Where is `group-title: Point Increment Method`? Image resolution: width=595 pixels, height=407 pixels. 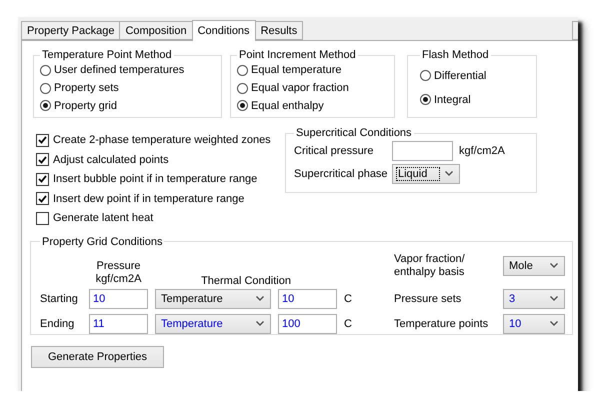 group-title: Point Increment Method is located at coordinates (297, 55).